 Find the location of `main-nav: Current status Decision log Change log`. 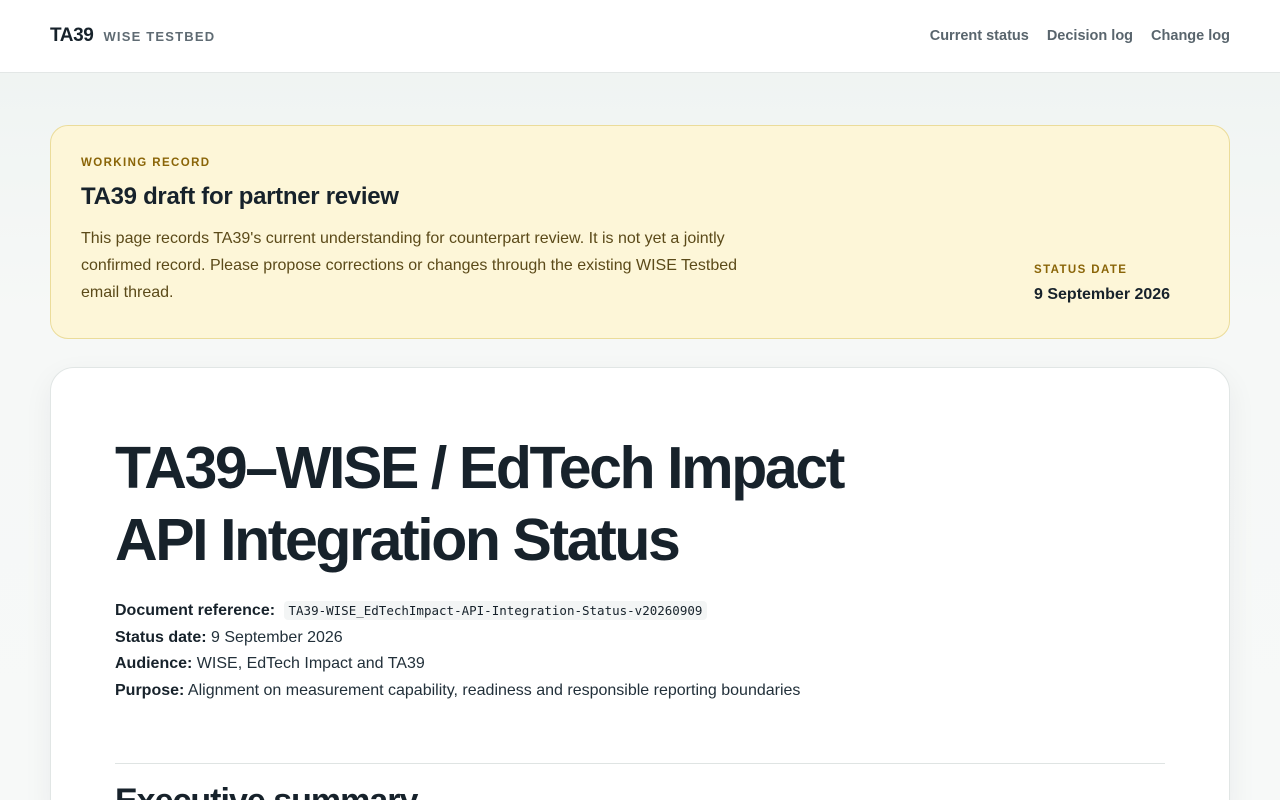

main-nav: Current status Decision log Change log is located at coordinates (1080, 36).